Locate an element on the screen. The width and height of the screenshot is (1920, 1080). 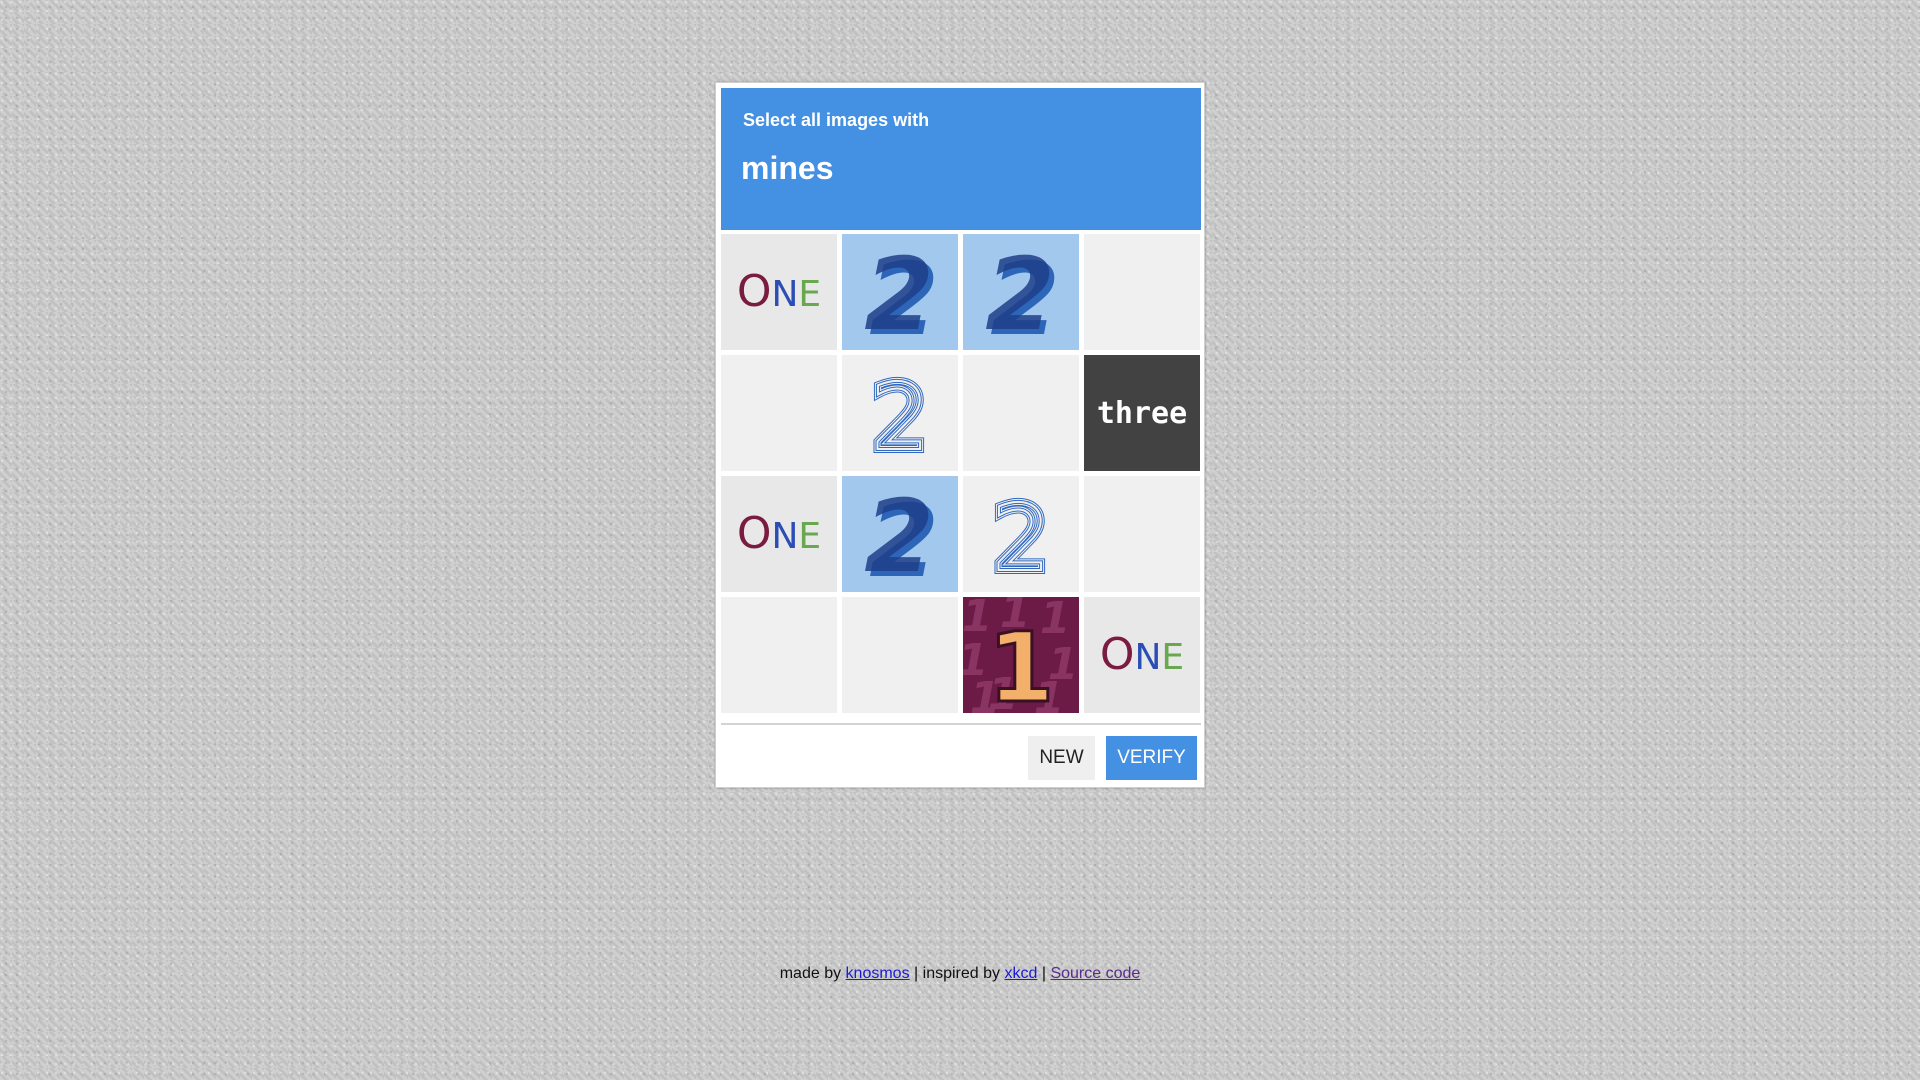
one-numeral-icon: 111111111 is located at coordinates (1021, 655).